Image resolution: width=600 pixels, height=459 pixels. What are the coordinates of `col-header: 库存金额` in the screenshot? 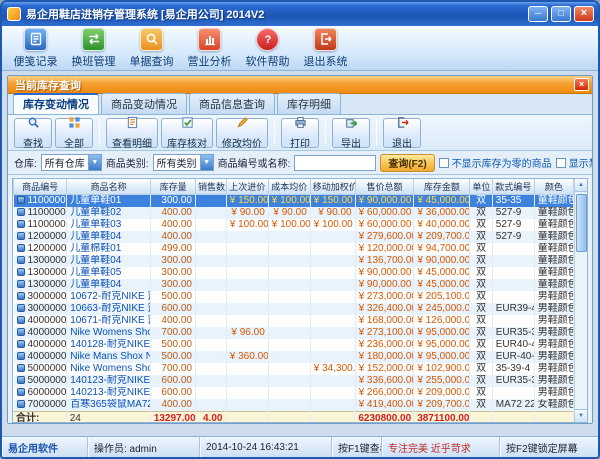 It's located at (442, 187).